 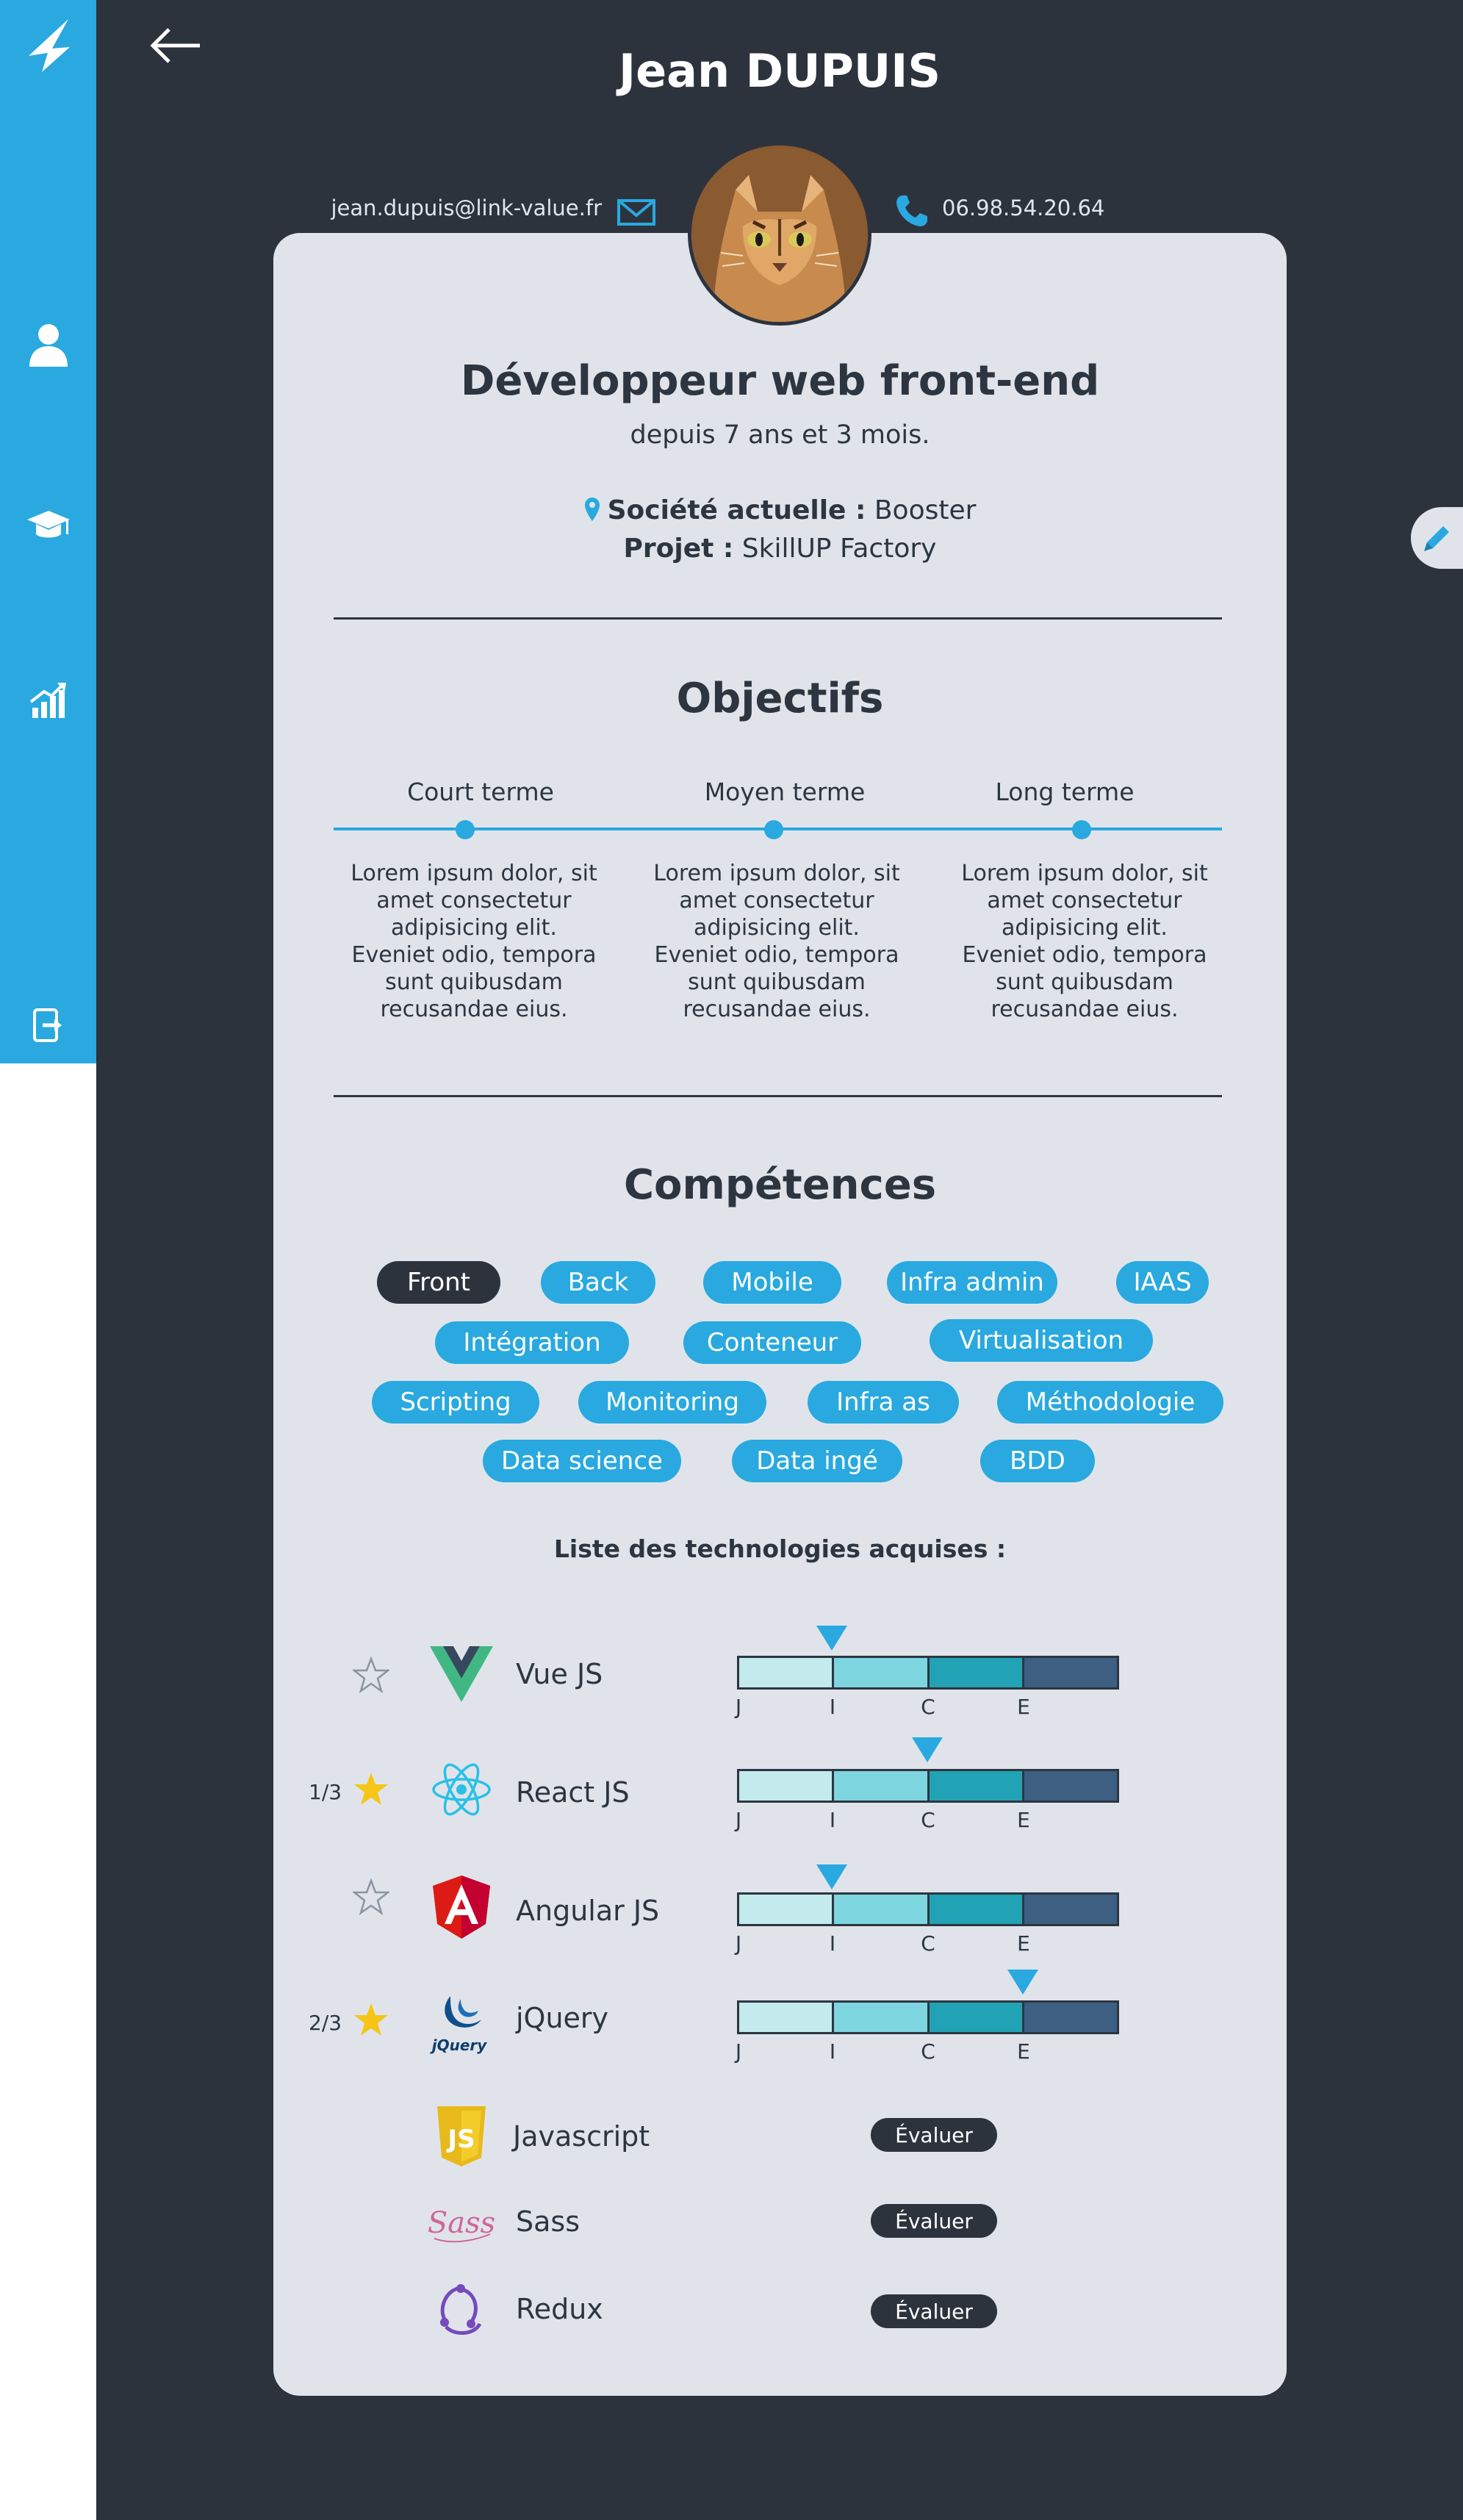 What do you see at coordinates (461, 1789) in the screenshot?
I see `react-logo-icon` at bounding box center [461, 1789].